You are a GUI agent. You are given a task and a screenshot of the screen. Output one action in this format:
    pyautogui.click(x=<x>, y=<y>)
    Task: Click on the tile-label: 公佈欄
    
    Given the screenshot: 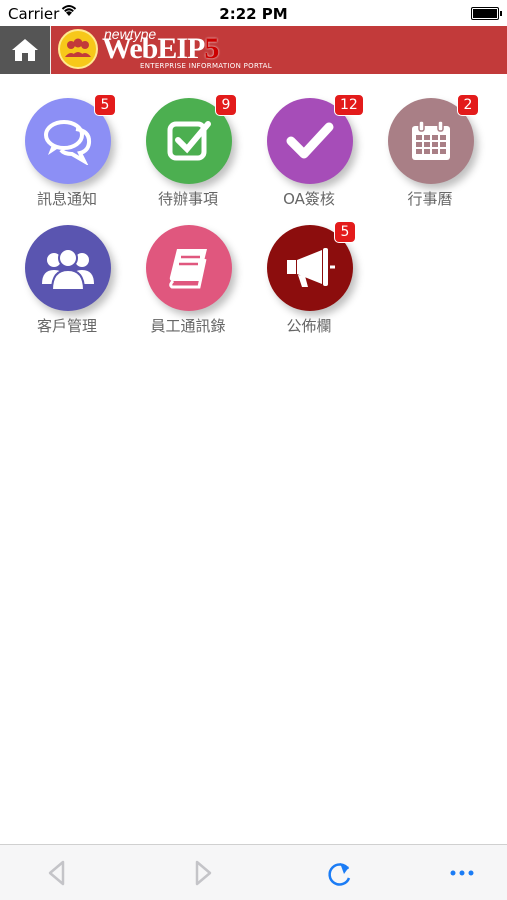 What is the action you would take?
    pyautogui.click(x=309, y=326)
    